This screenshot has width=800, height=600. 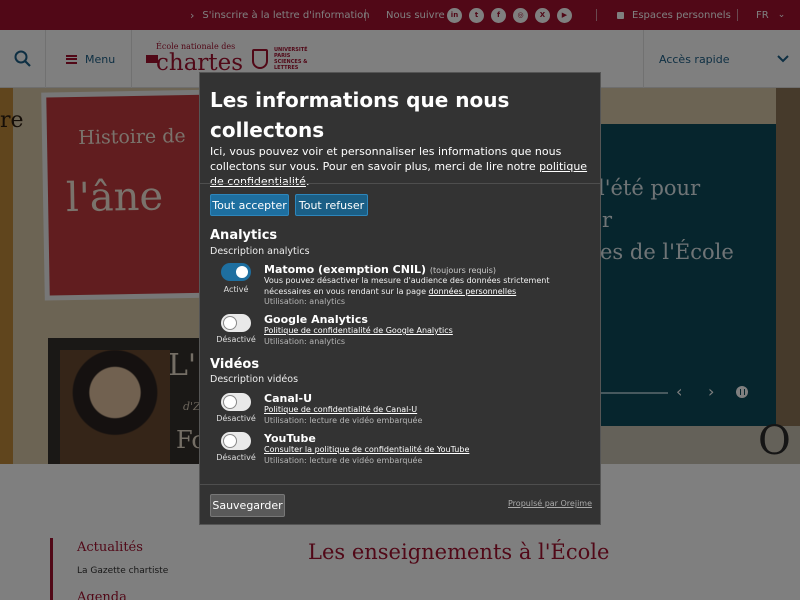 What do you see at coordinates (343, 420) in the screenshot?
I see `canal-u-usage: Utilisation: lecture de vidéo embarquée` at bounding box center [343, 420].